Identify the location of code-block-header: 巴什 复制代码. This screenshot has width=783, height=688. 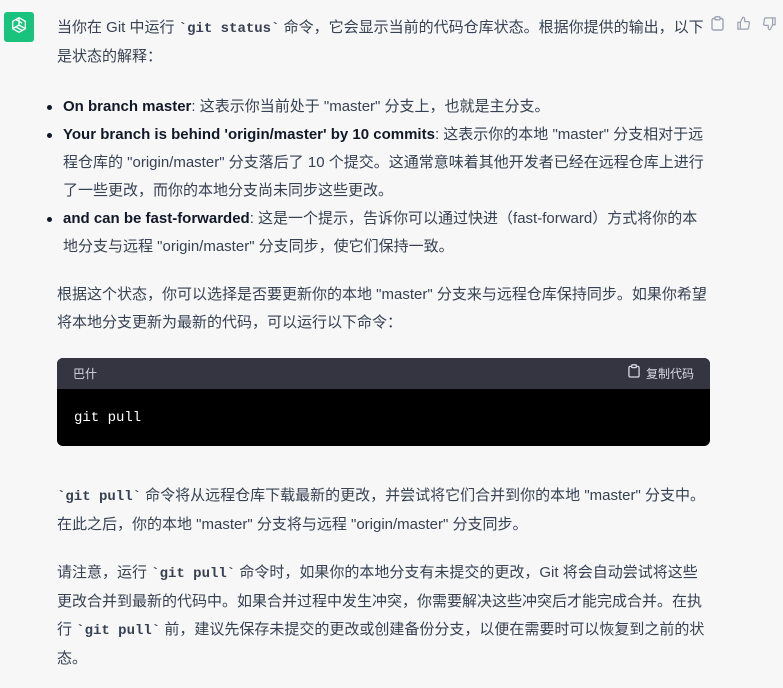
(383, 373).